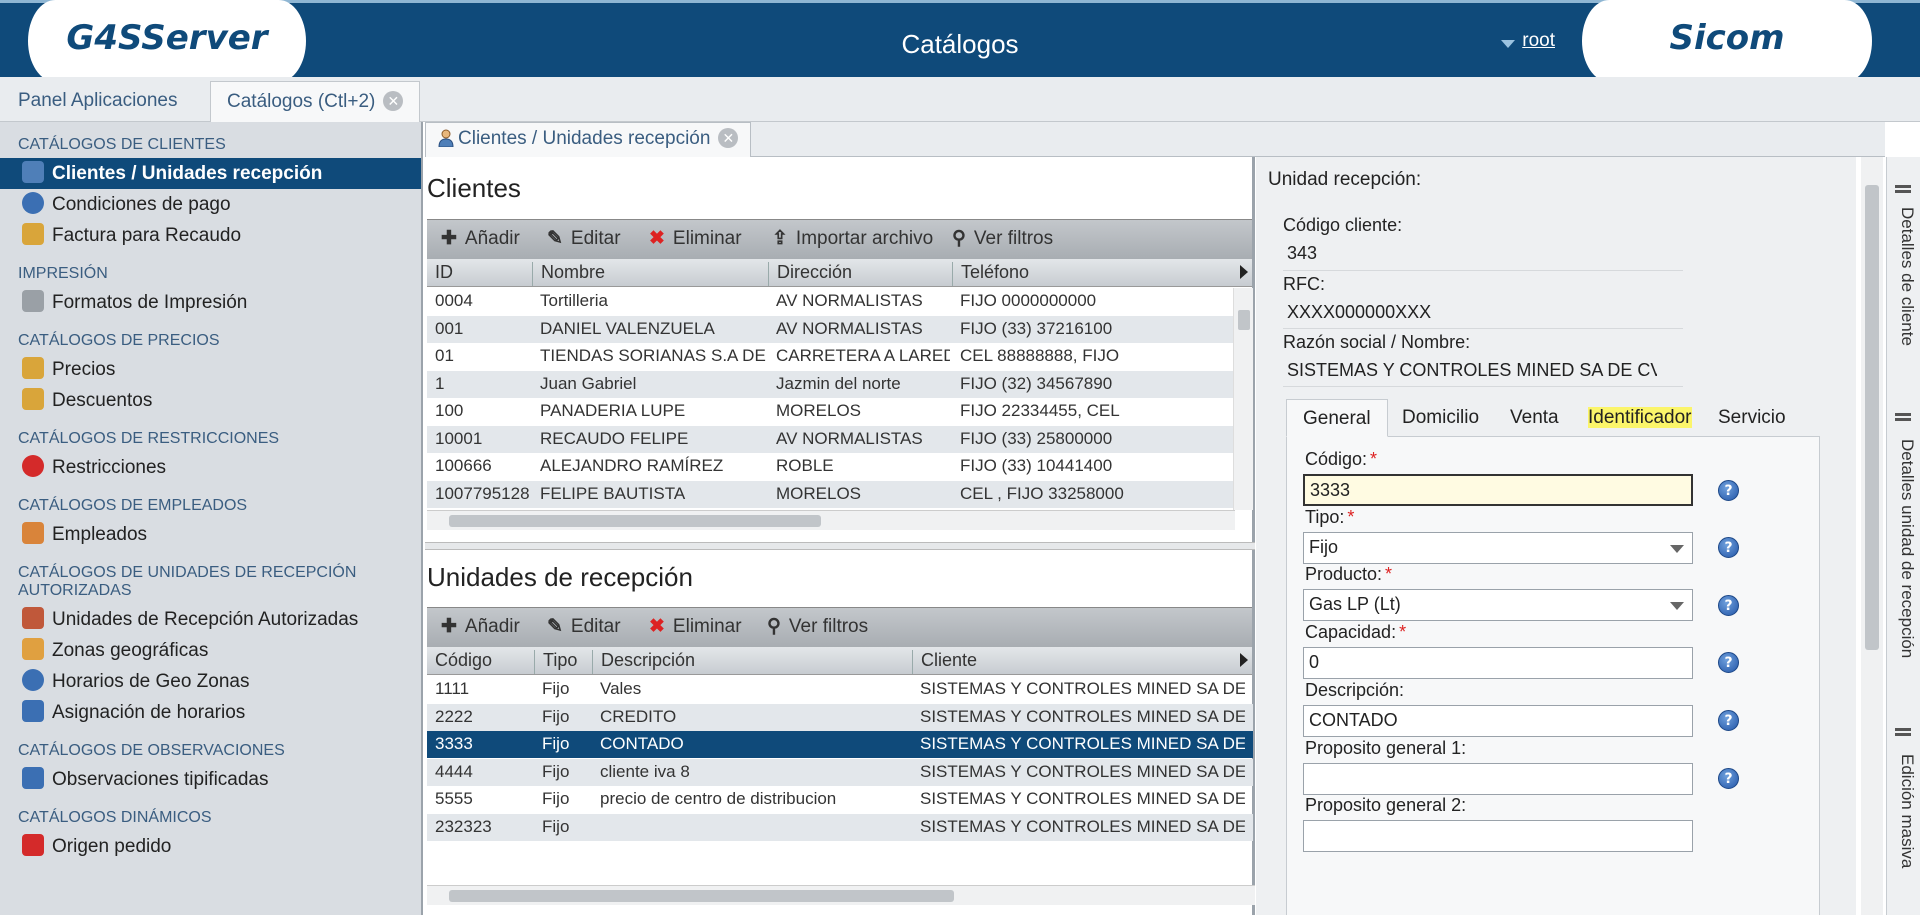  What do you see at coordinates (831, 520) in the screenshot?
I see `clientes-hscrollbar` at bounding box center [831, 520].